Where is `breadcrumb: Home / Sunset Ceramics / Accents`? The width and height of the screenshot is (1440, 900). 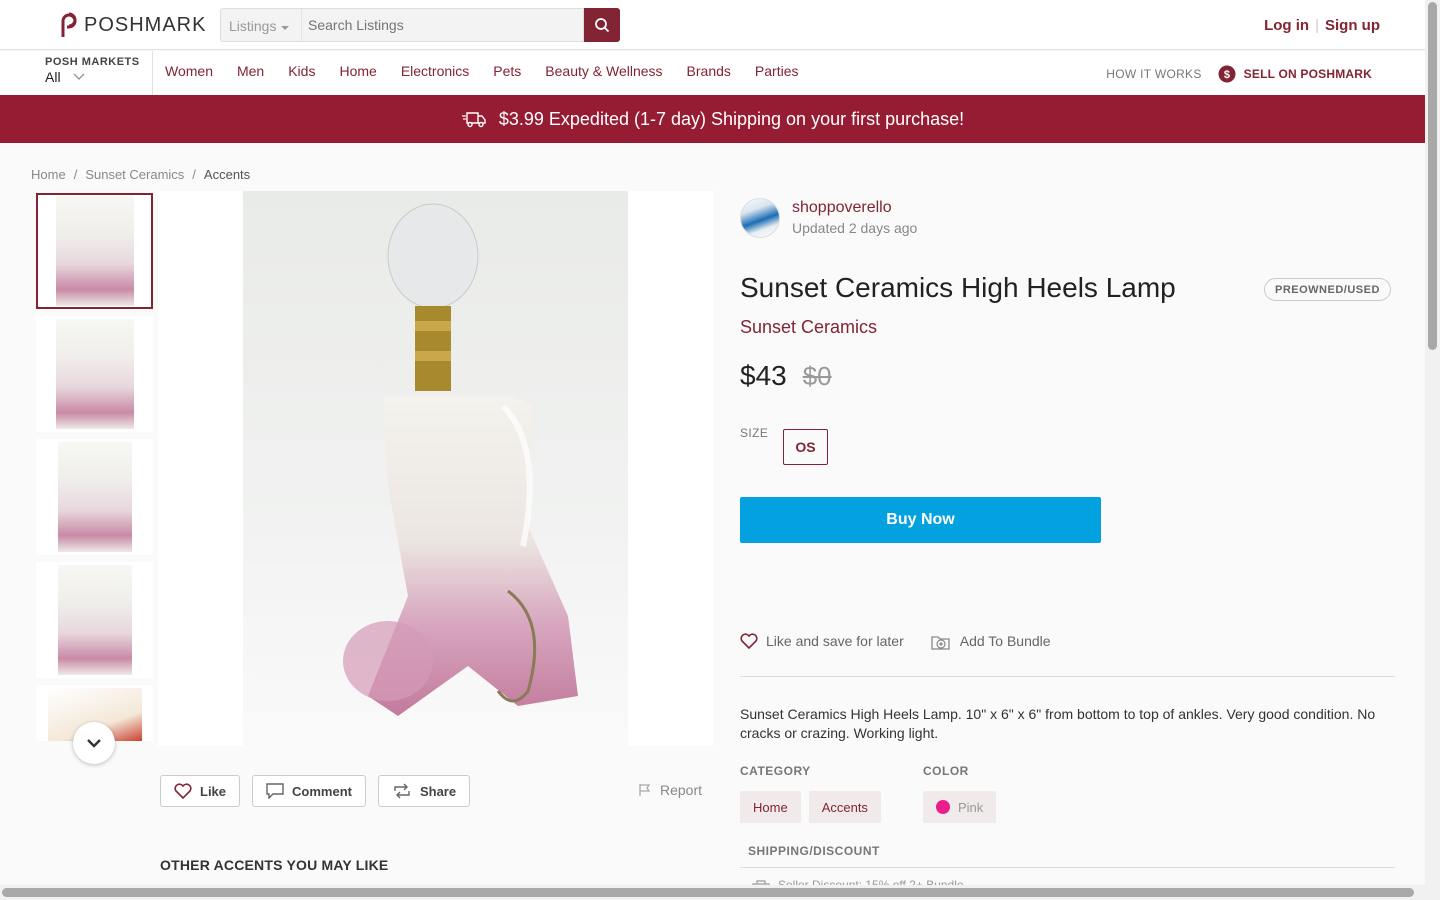 breadcrumb: Home / Sunset Ceramics / Accents is located at coordinates (140, 174).